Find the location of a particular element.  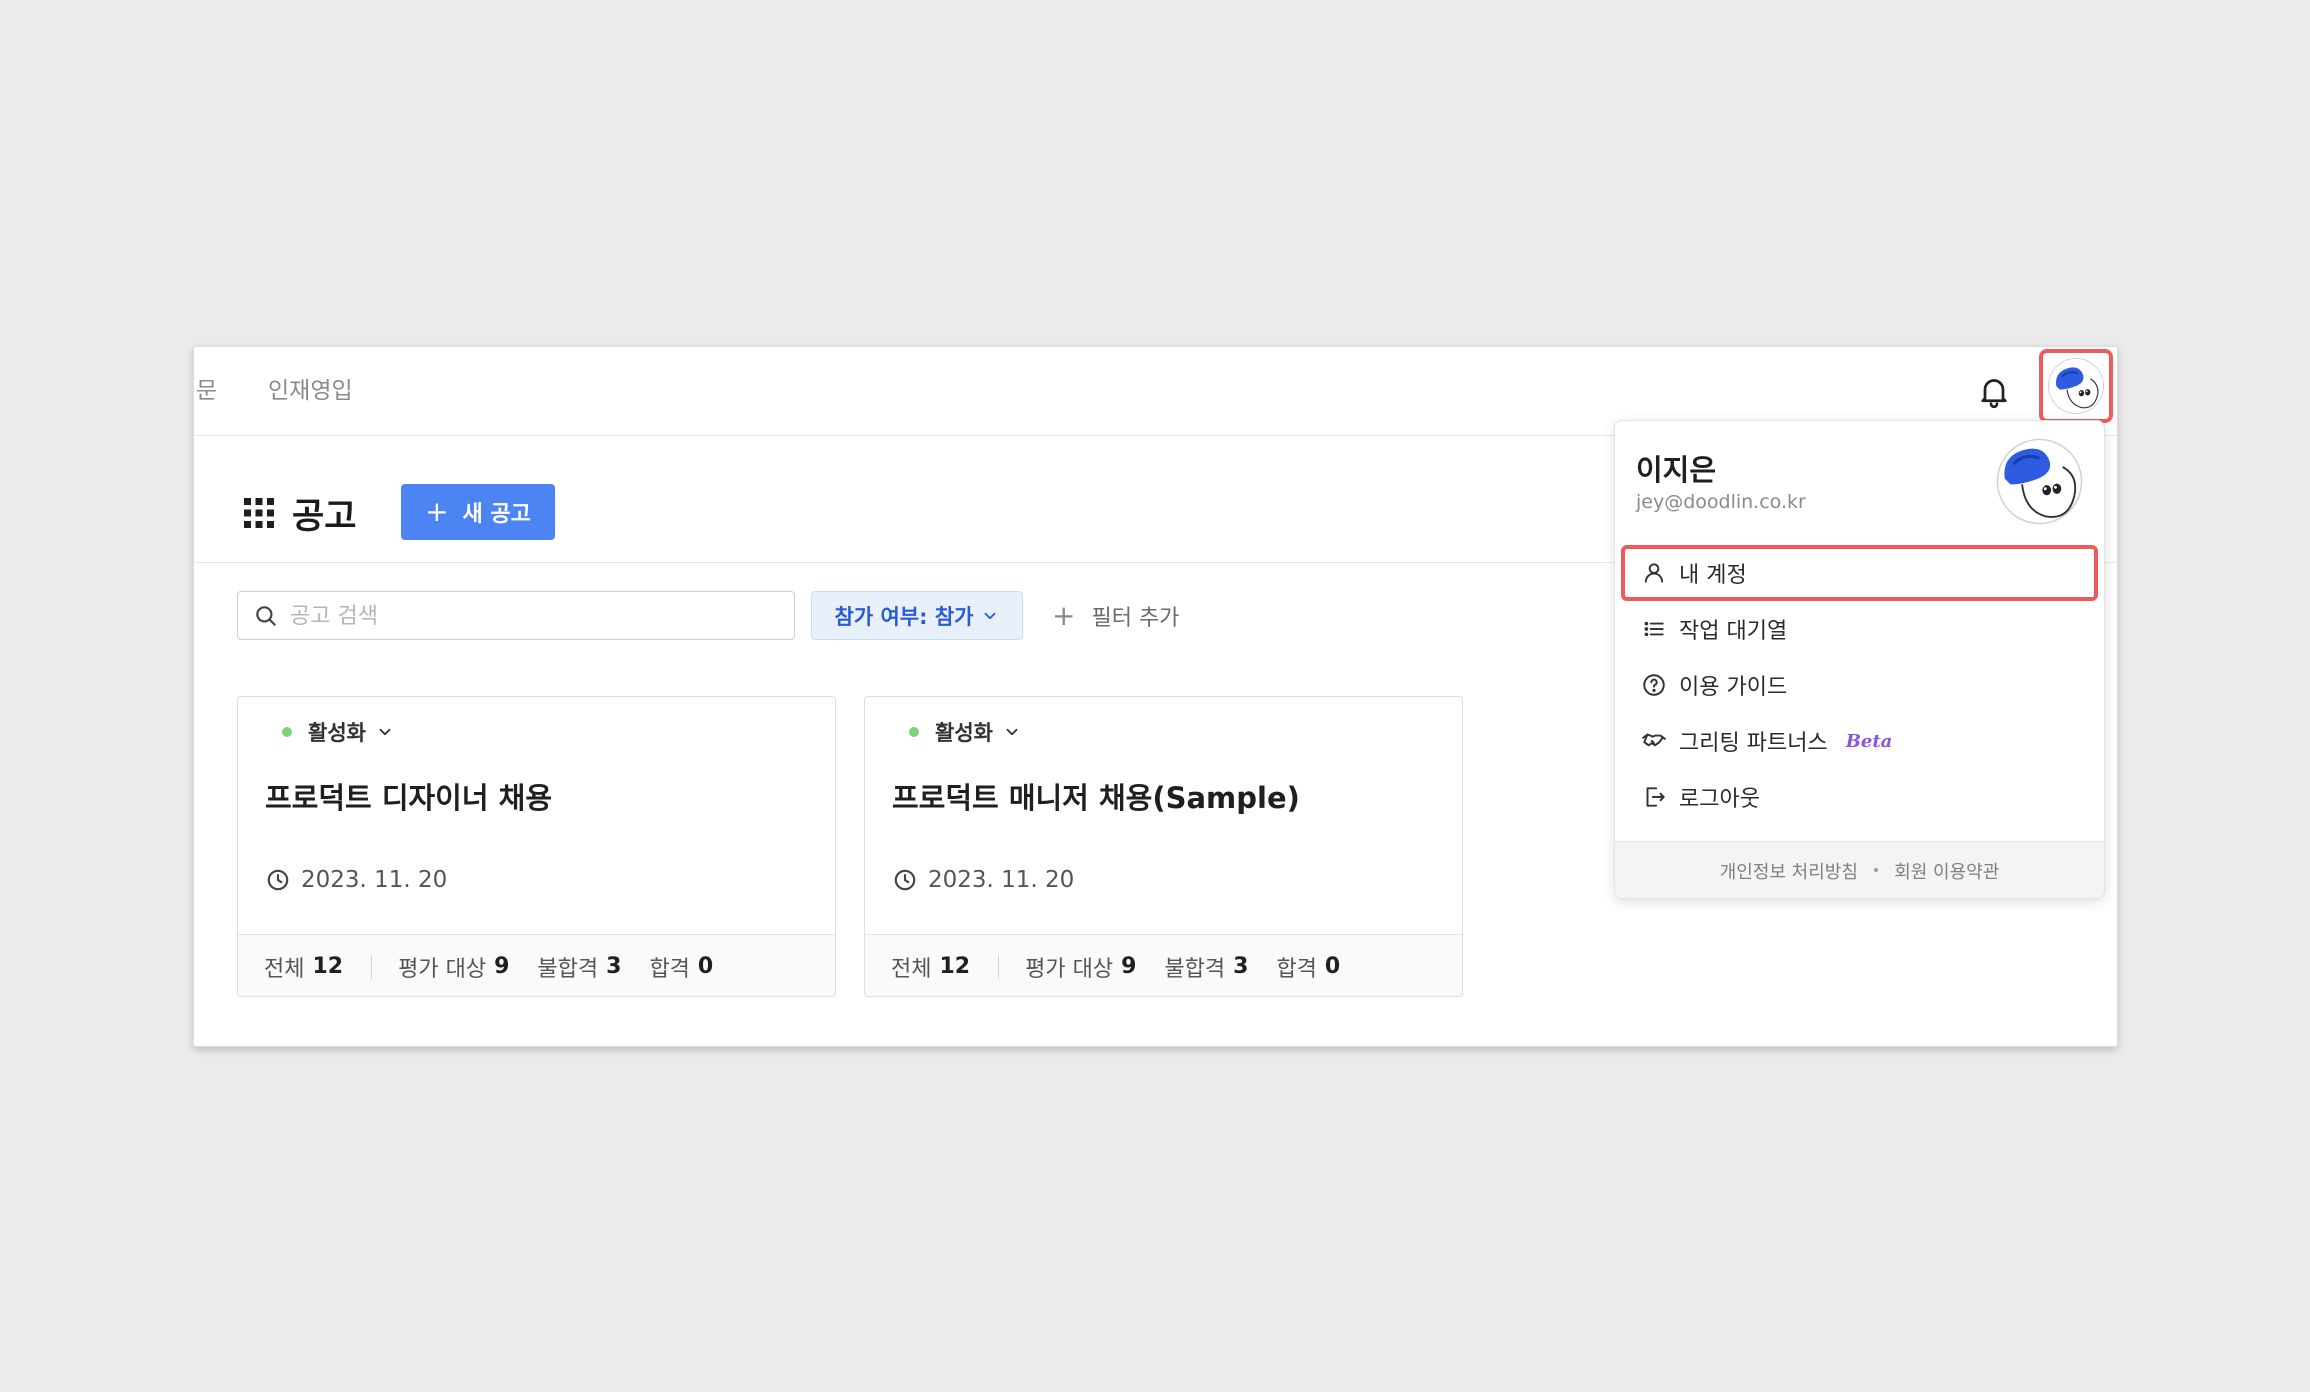

participation-filter-chip: 참가 여부: 참가 is located at coordinates (917, 615).